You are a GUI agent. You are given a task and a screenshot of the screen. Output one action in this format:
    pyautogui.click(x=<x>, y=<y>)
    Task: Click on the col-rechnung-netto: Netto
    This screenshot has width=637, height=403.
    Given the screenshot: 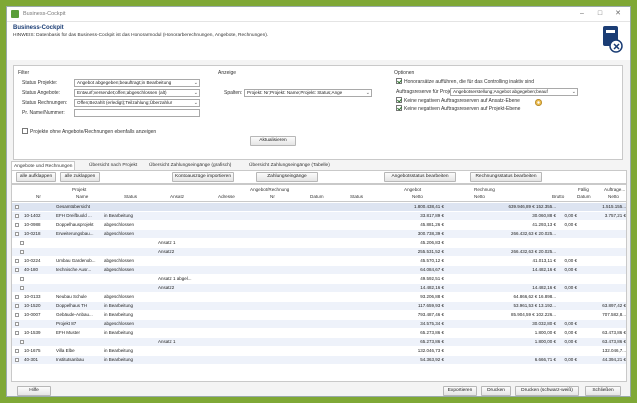 What is the action you would take?
    pyautogui.click(x=479, y=196)
    